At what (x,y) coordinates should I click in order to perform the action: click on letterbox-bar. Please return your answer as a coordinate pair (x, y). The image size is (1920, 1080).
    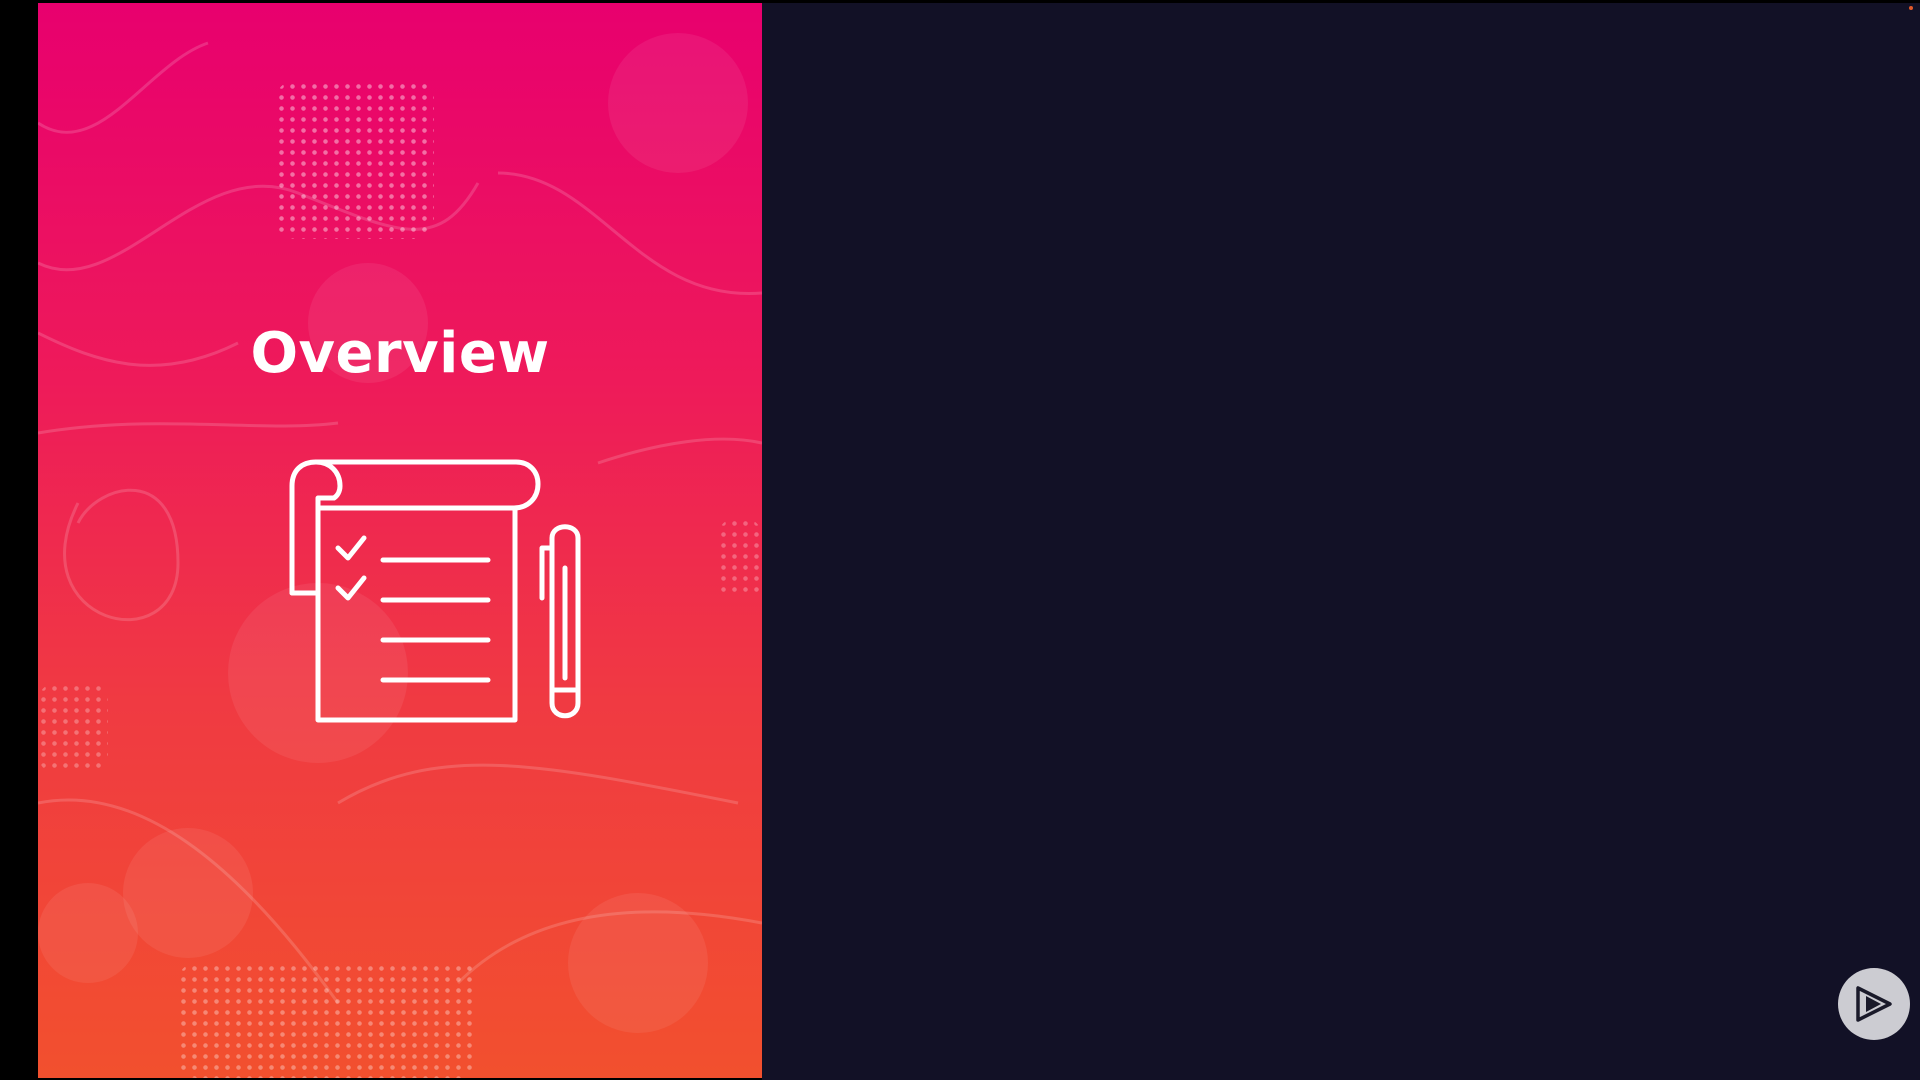
    Looking at the image, I should click on (19, 540).